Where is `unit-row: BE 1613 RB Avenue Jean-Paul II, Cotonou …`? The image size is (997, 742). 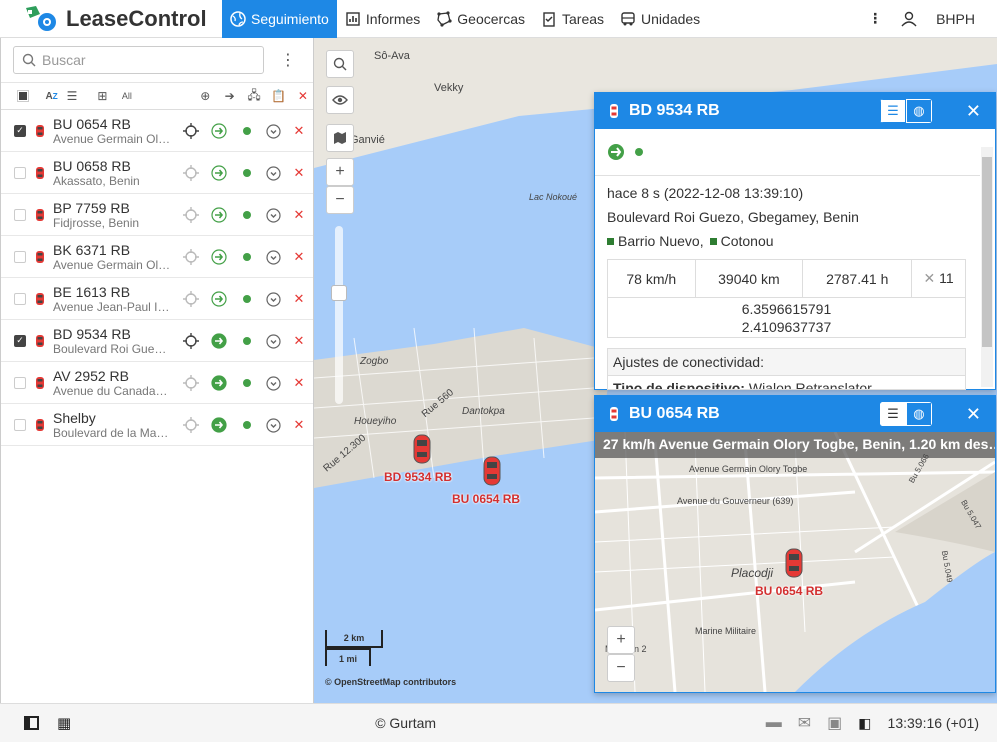 unit-row: BE 1613 RB Avenue Jean-Paul II, Cotonou … is located at coordinates (157, 299).